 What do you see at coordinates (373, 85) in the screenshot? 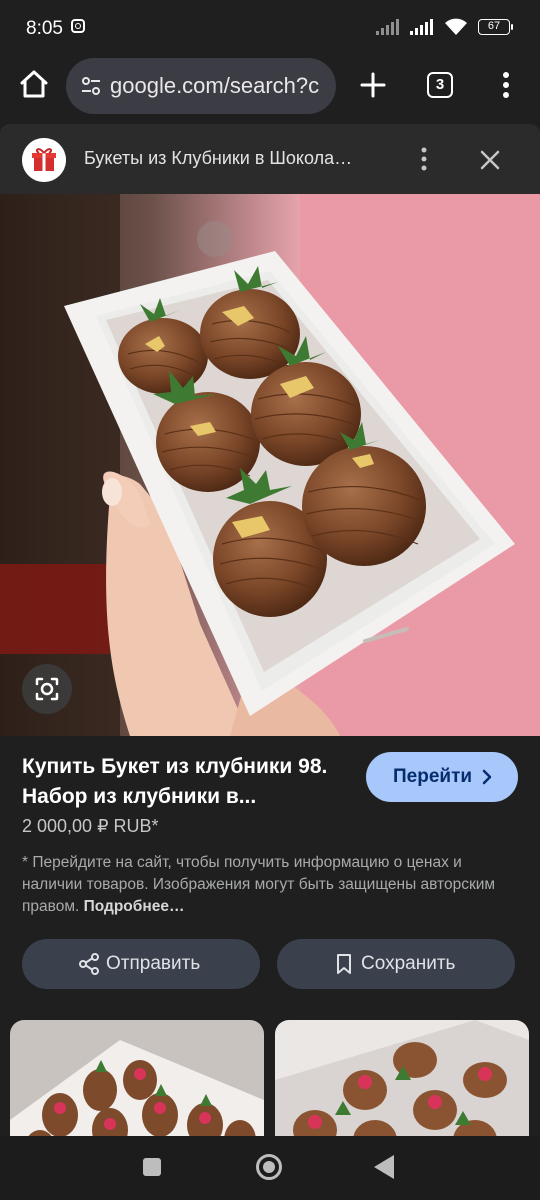
I see `plus-icon` at bounding box center [373, 85].